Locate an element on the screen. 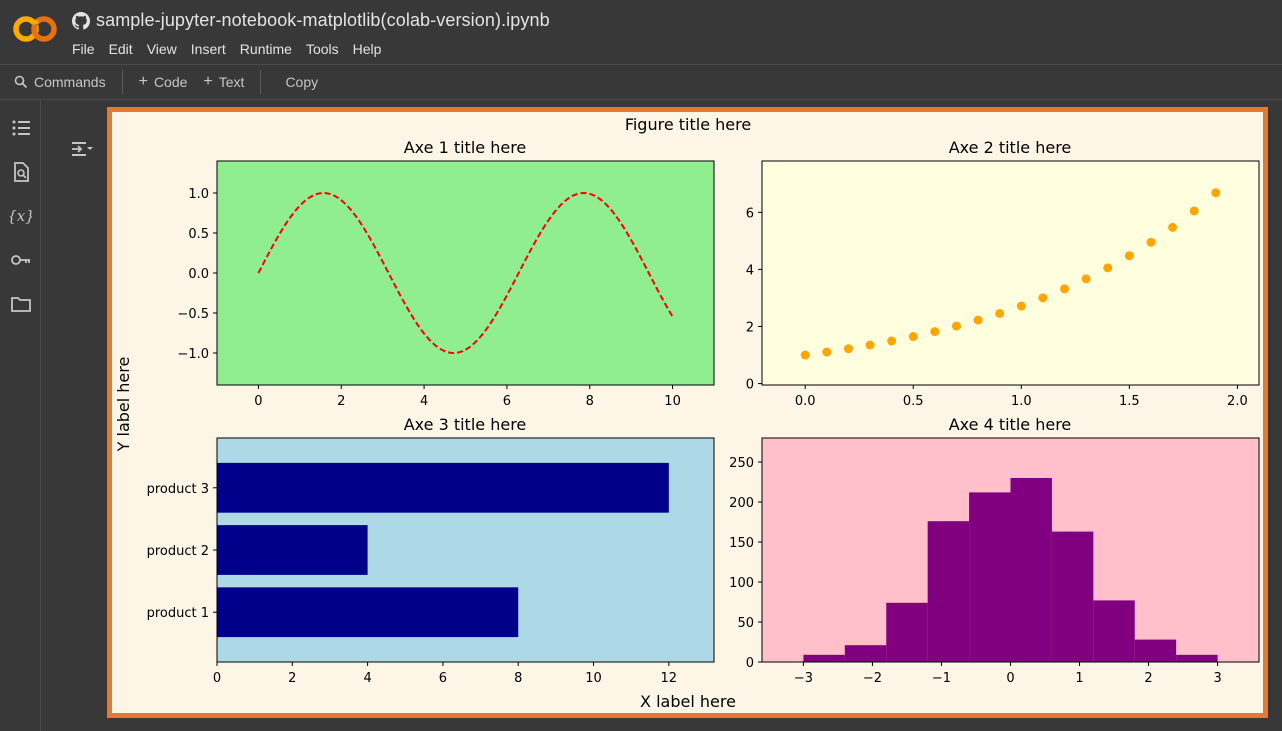 The width and height of the screenshot is (1282, 731). github-icon is located at coordinates (81, 20).